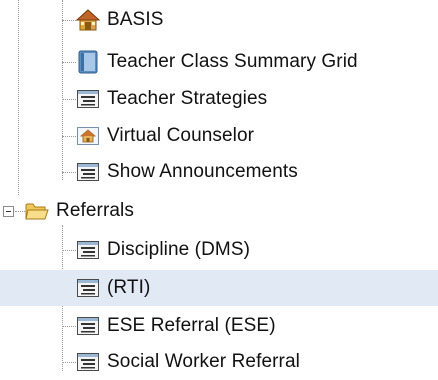 The image size is (438, 380). I want to click on tree-item-teacher-class-summary-grid: Teacher Class Summary Grid, so click(217, 62).